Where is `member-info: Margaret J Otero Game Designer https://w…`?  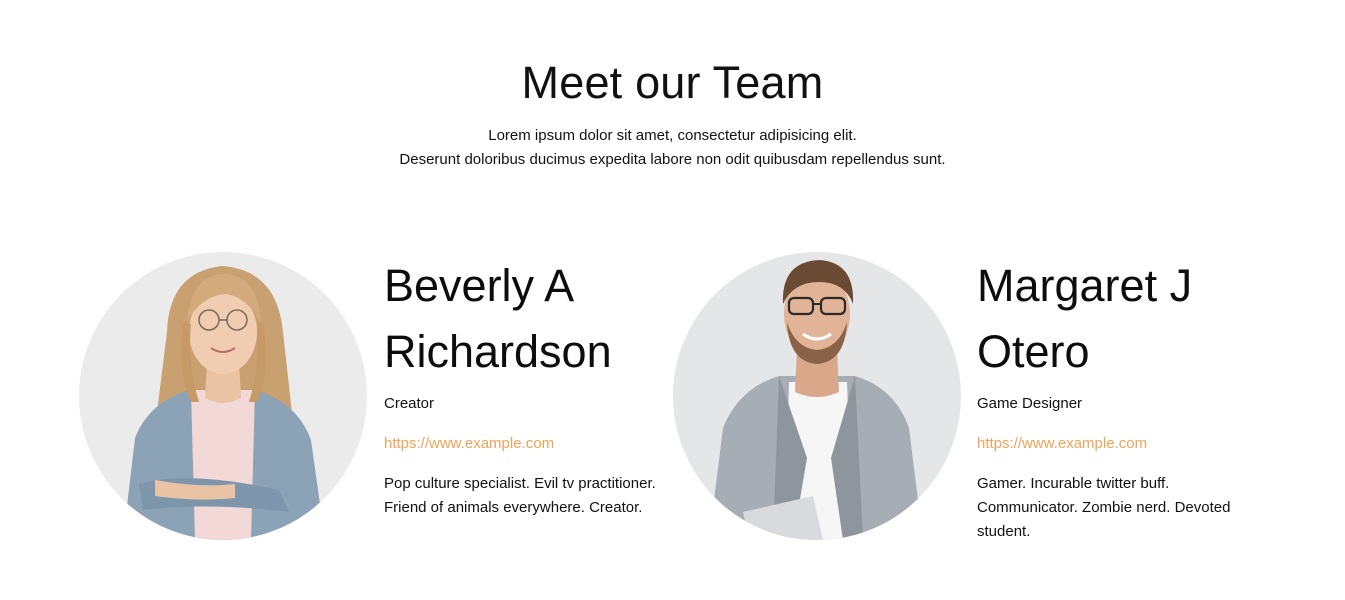 member-info: Margaret J Otero Game Designer https://w… is located at coordinates (1127, 396).